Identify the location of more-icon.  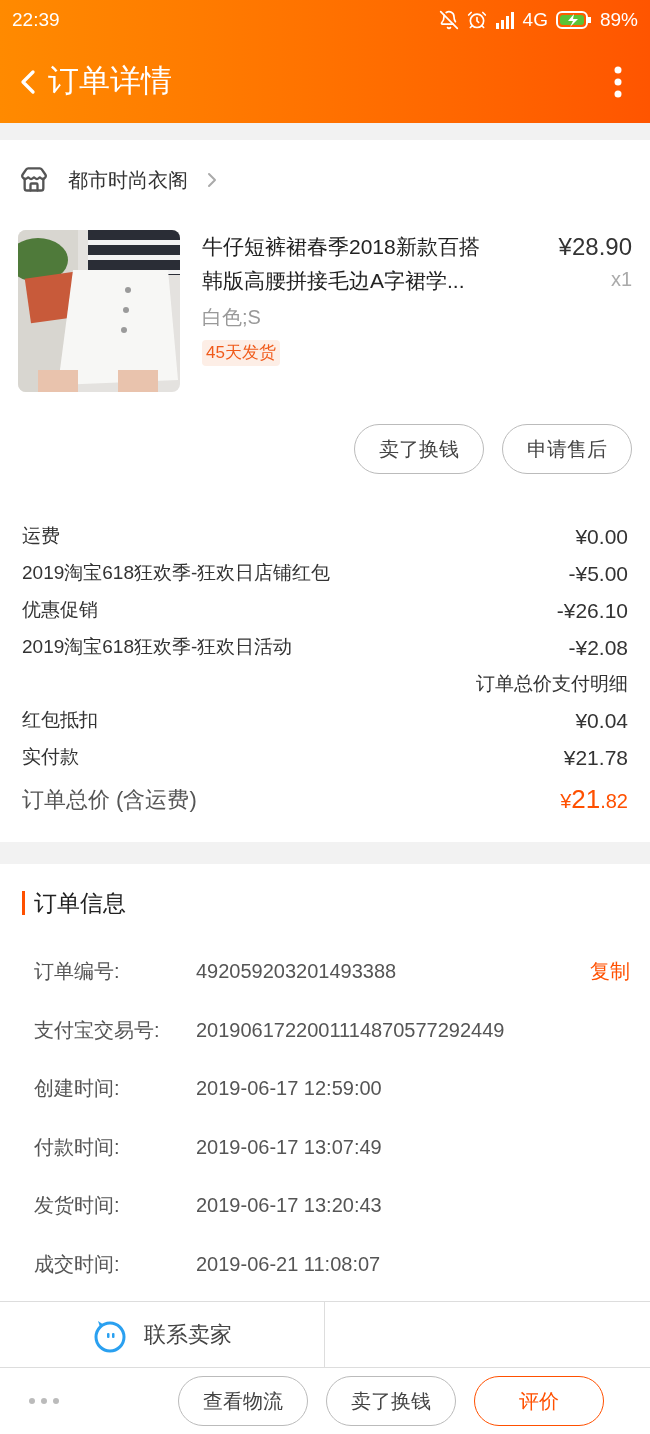
(618, 81).